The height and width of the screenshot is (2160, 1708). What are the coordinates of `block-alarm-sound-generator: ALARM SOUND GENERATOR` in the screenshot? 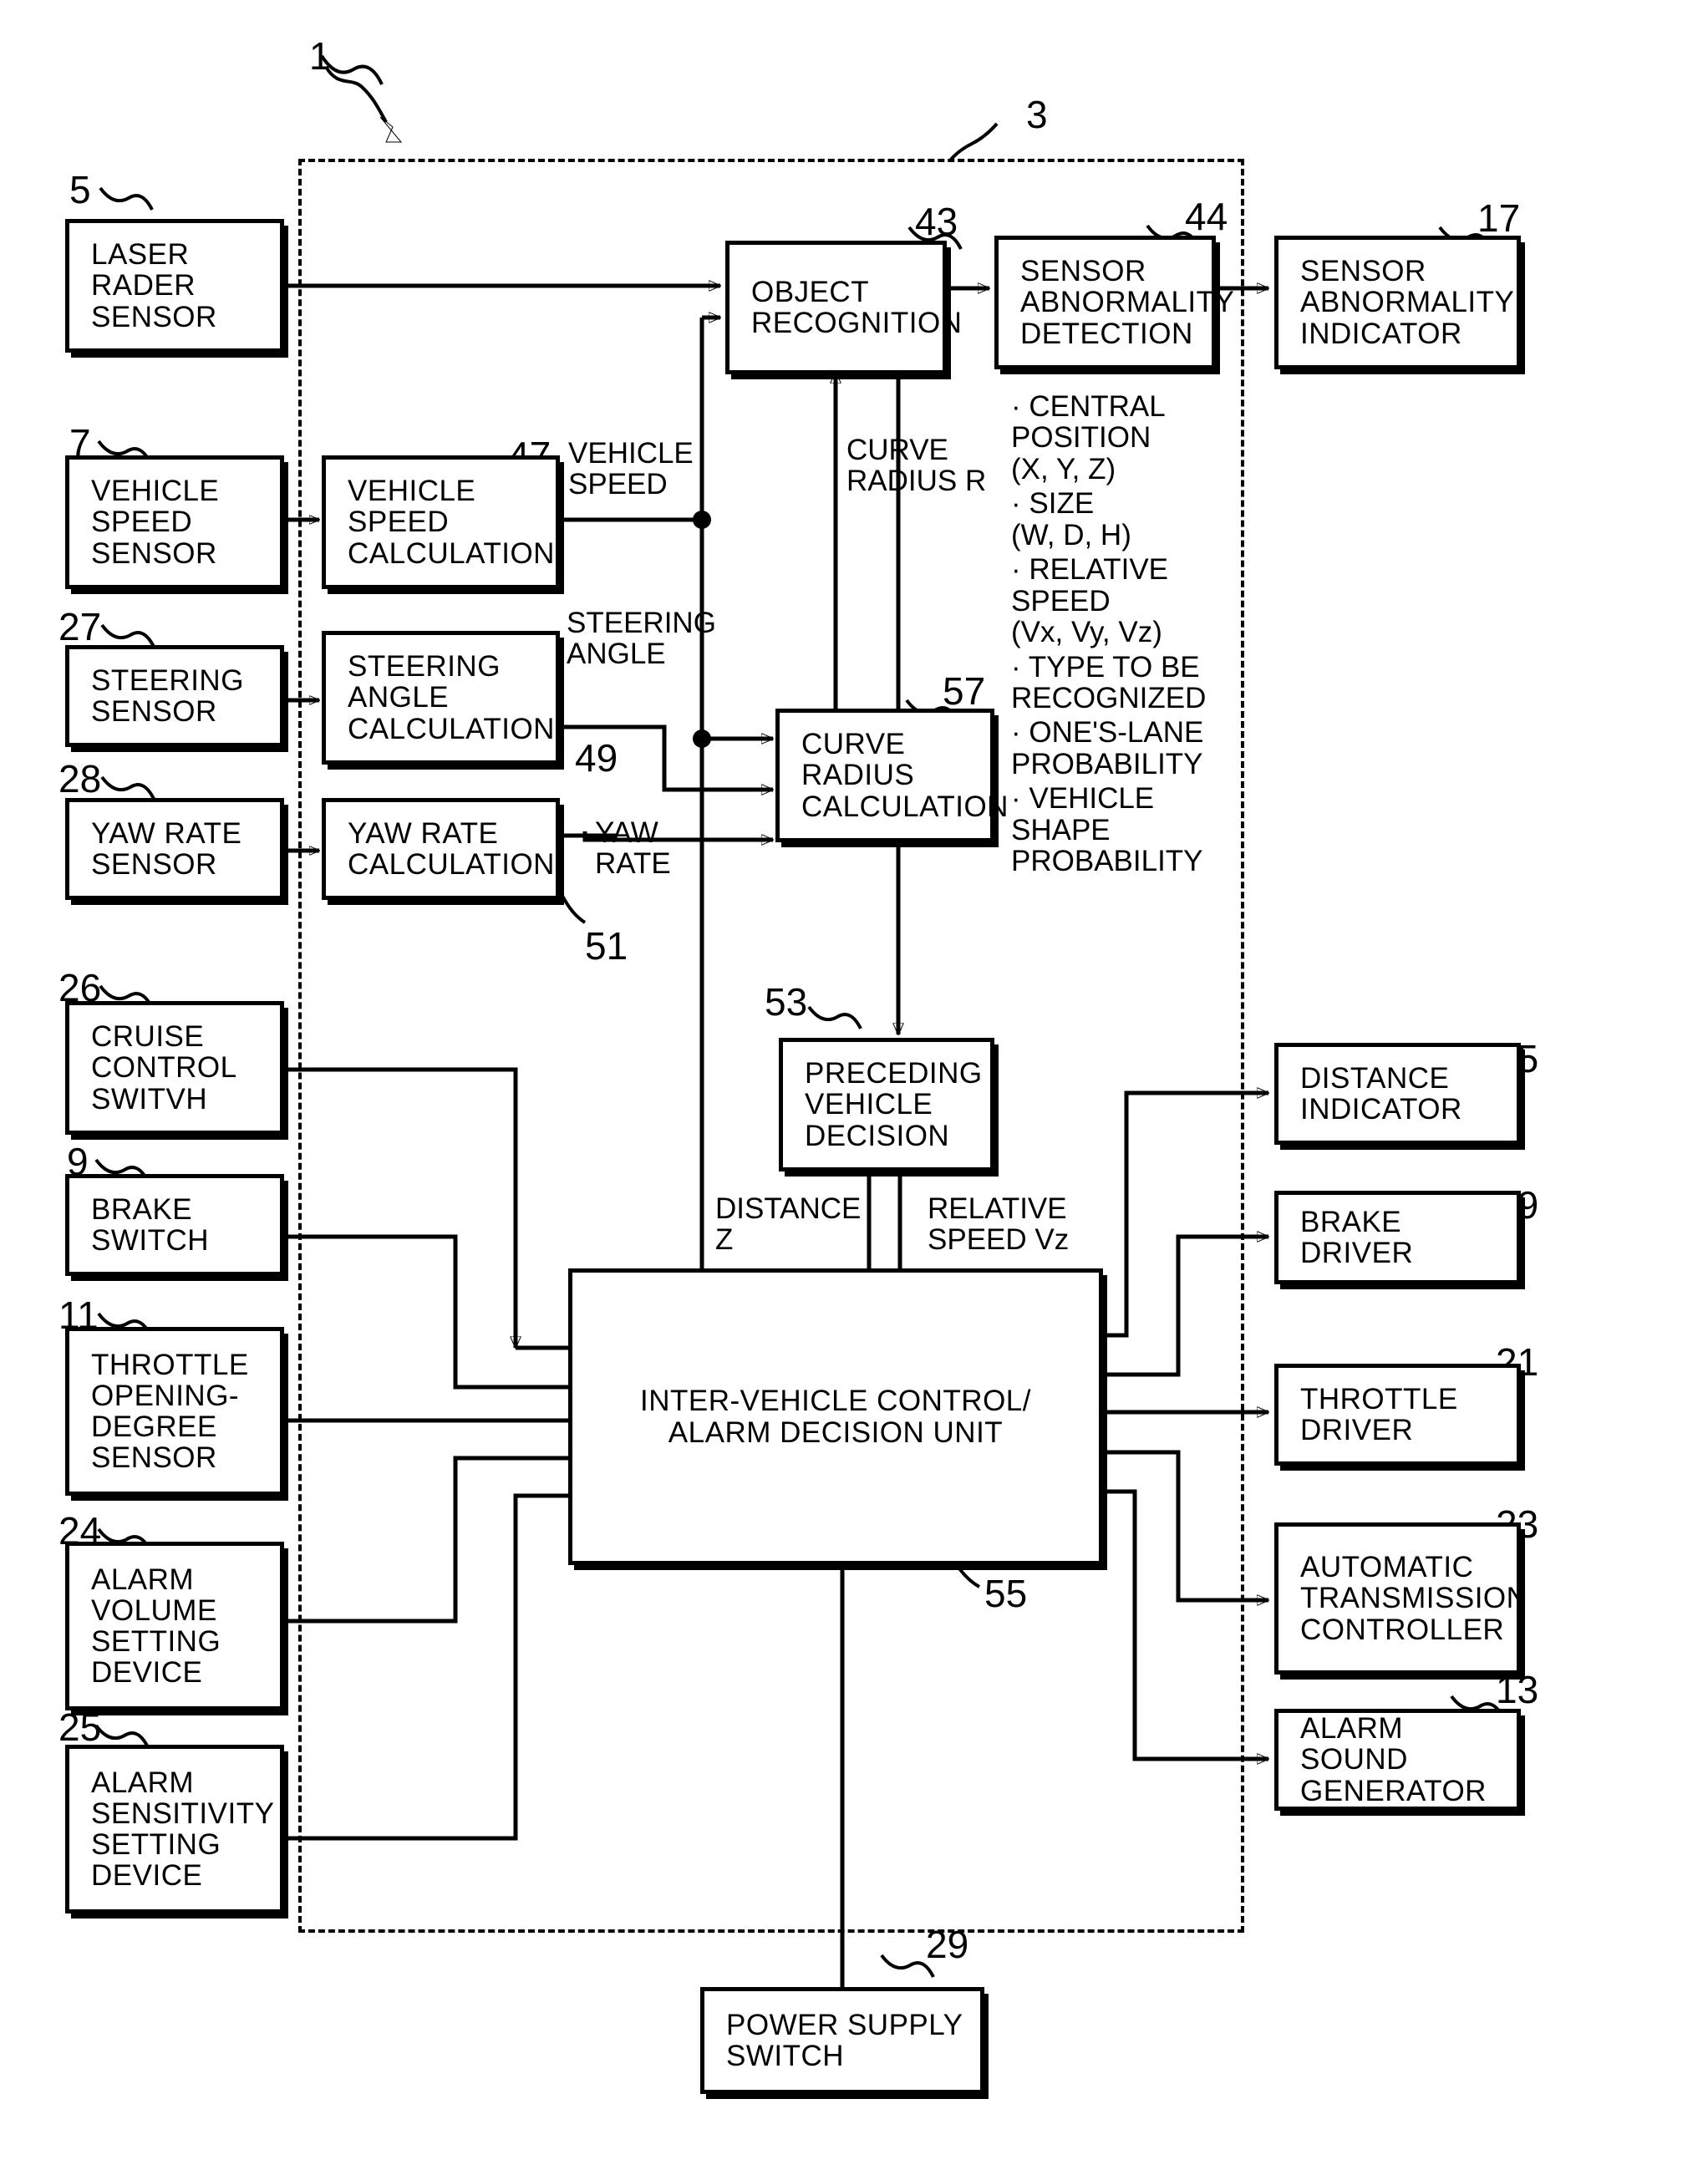 It's located at (1397, 1760).